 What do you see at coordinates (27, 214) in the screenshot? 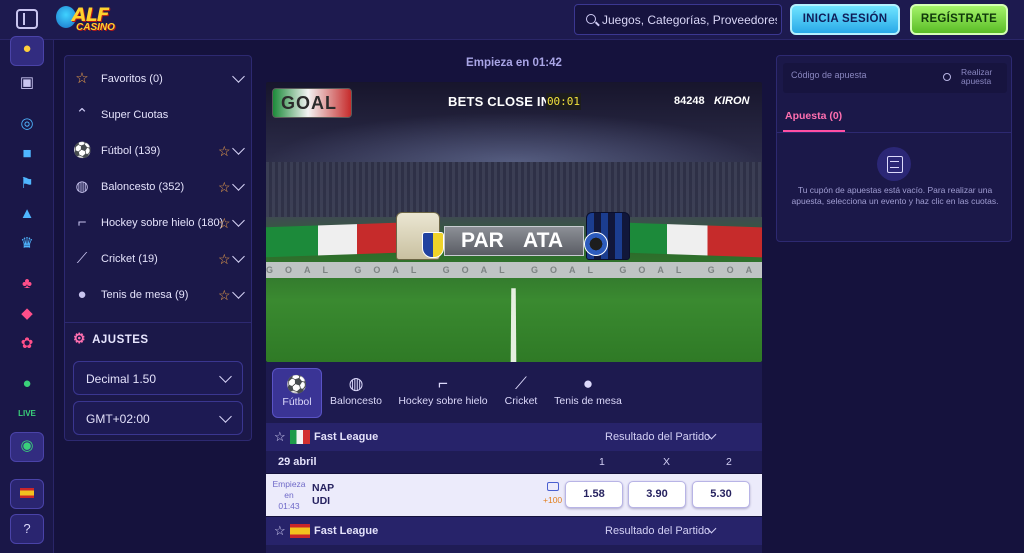
I see `bag-icon: ▲` at bounding box center [27, 214].